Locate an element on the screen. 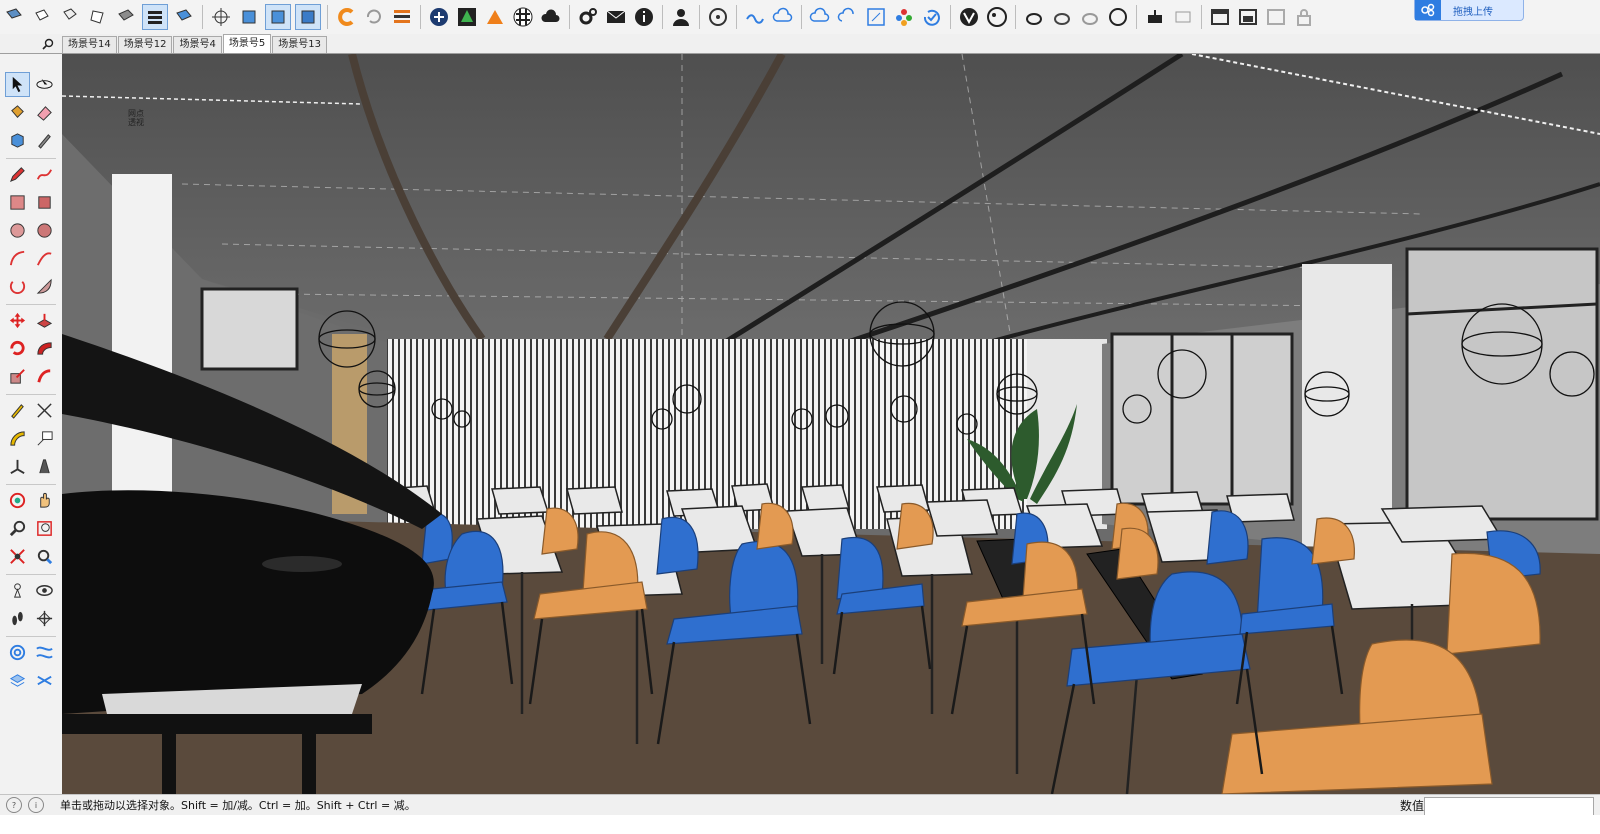 The height and width of the screenshot is (834, 1600). zoom-icon is located at coordinates (17, 528).